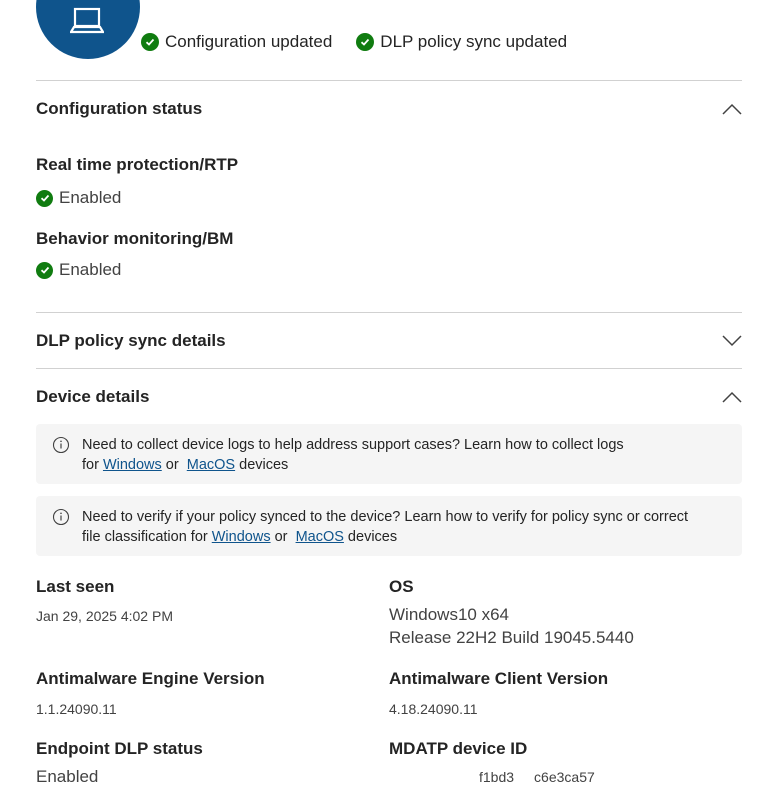  I want to click on client-version-label: Antimalware Client Version, so click(499, 678).